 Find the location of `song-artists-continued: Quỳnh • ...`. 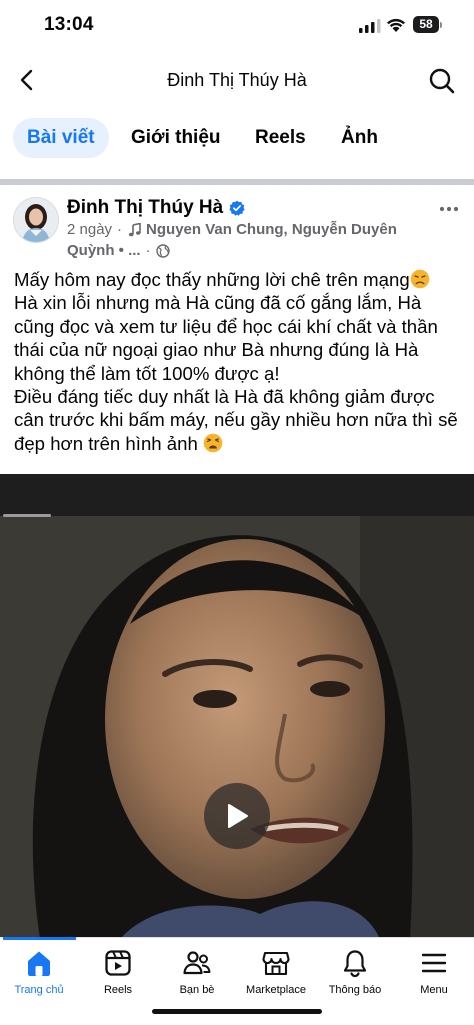

song-artists-continued: Quỳnh • ... is located at coordinates (104, 250).